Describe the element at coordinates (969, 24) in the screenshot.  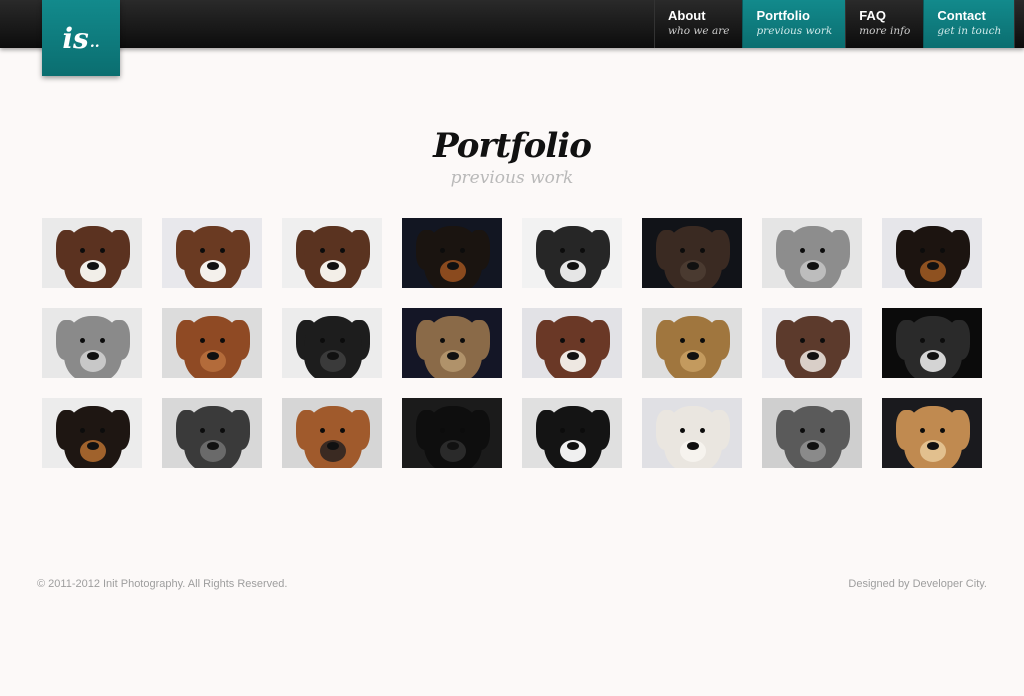
I see `nav-item-contact: Contact get in touch` at that location.